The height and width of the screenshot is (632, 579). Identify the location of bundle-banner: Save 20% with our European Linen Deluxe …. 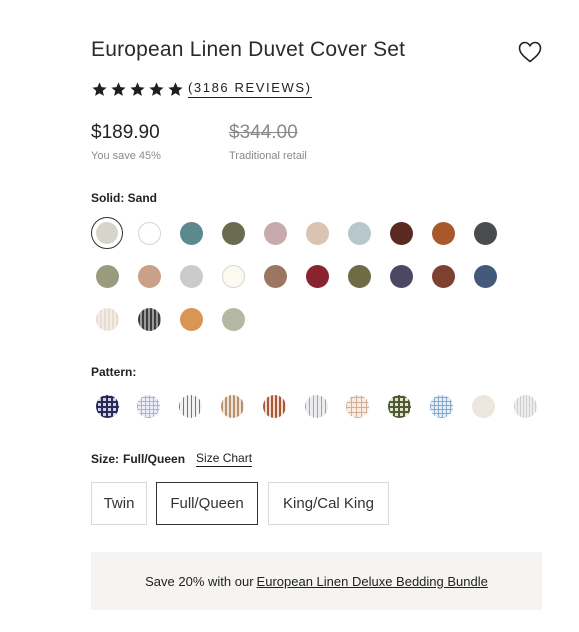
(316, 581).